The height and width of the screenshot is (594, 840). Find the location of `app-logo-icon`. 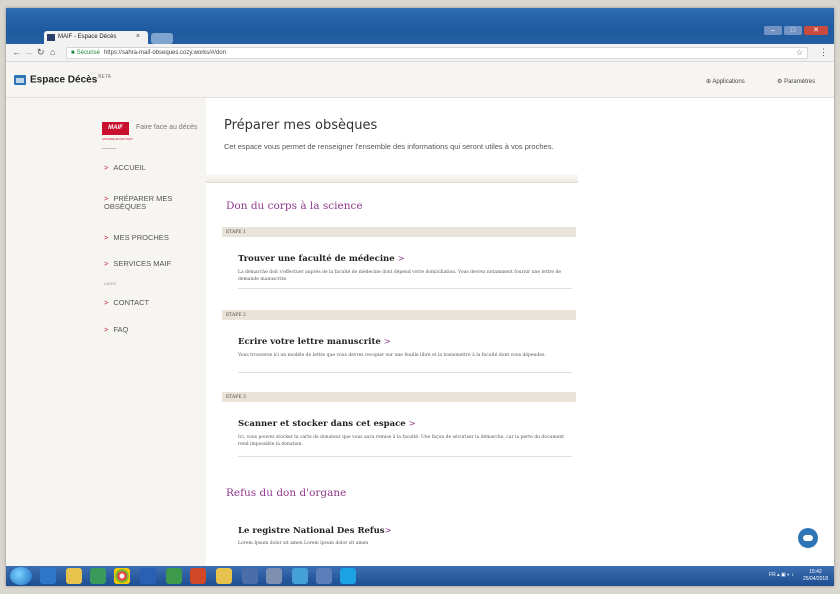

app-logo-icon is located at coordinates (20, 80).